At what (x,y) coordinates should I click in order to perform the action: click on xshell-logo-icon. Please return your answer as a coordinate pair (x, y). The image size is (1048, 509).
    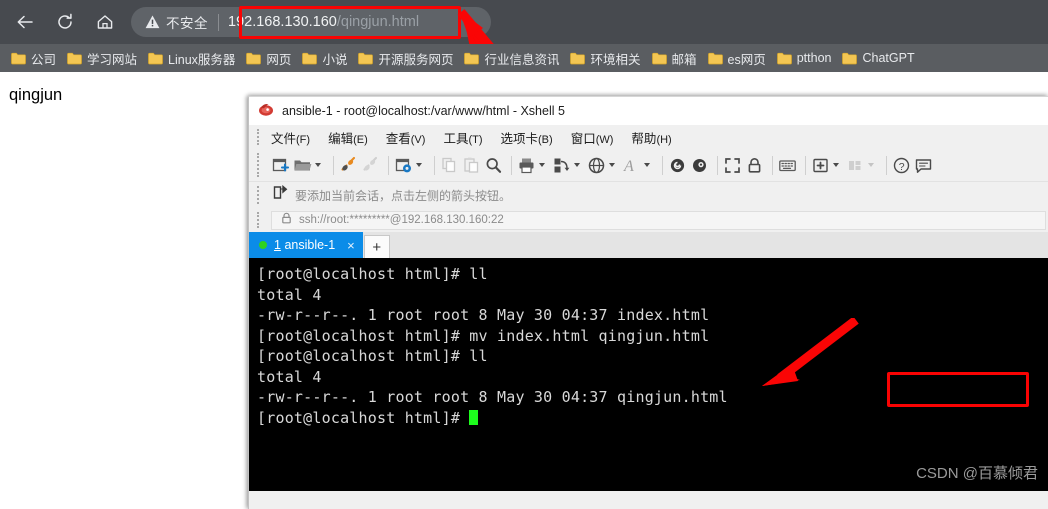
    Looking at the image, I should click on (270, 111).